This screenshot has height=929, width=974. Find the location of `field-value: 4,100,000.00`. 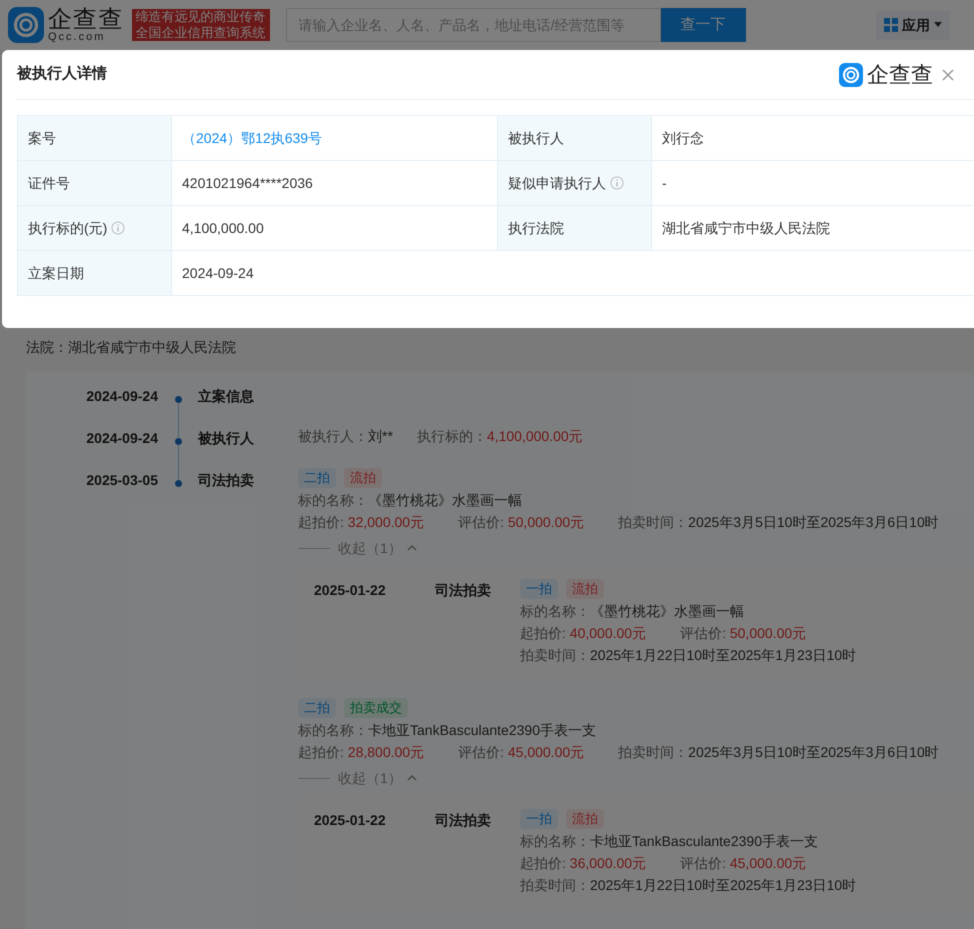

field-value: 4,100,000.00 is located at coordinates (335, 228).